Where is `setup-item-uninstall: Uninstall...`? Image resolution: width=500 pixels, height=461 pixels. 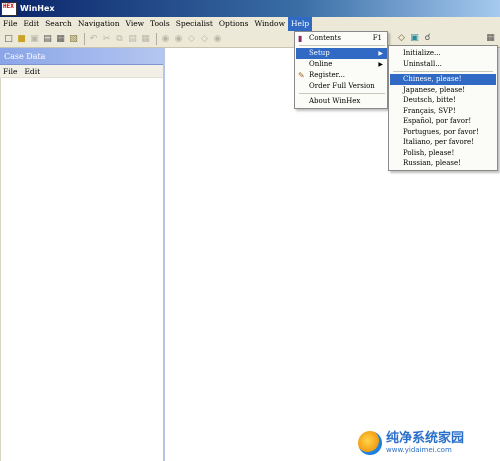 setup-item-uninstall: Uninstall... is located at coordinates (443, 64).